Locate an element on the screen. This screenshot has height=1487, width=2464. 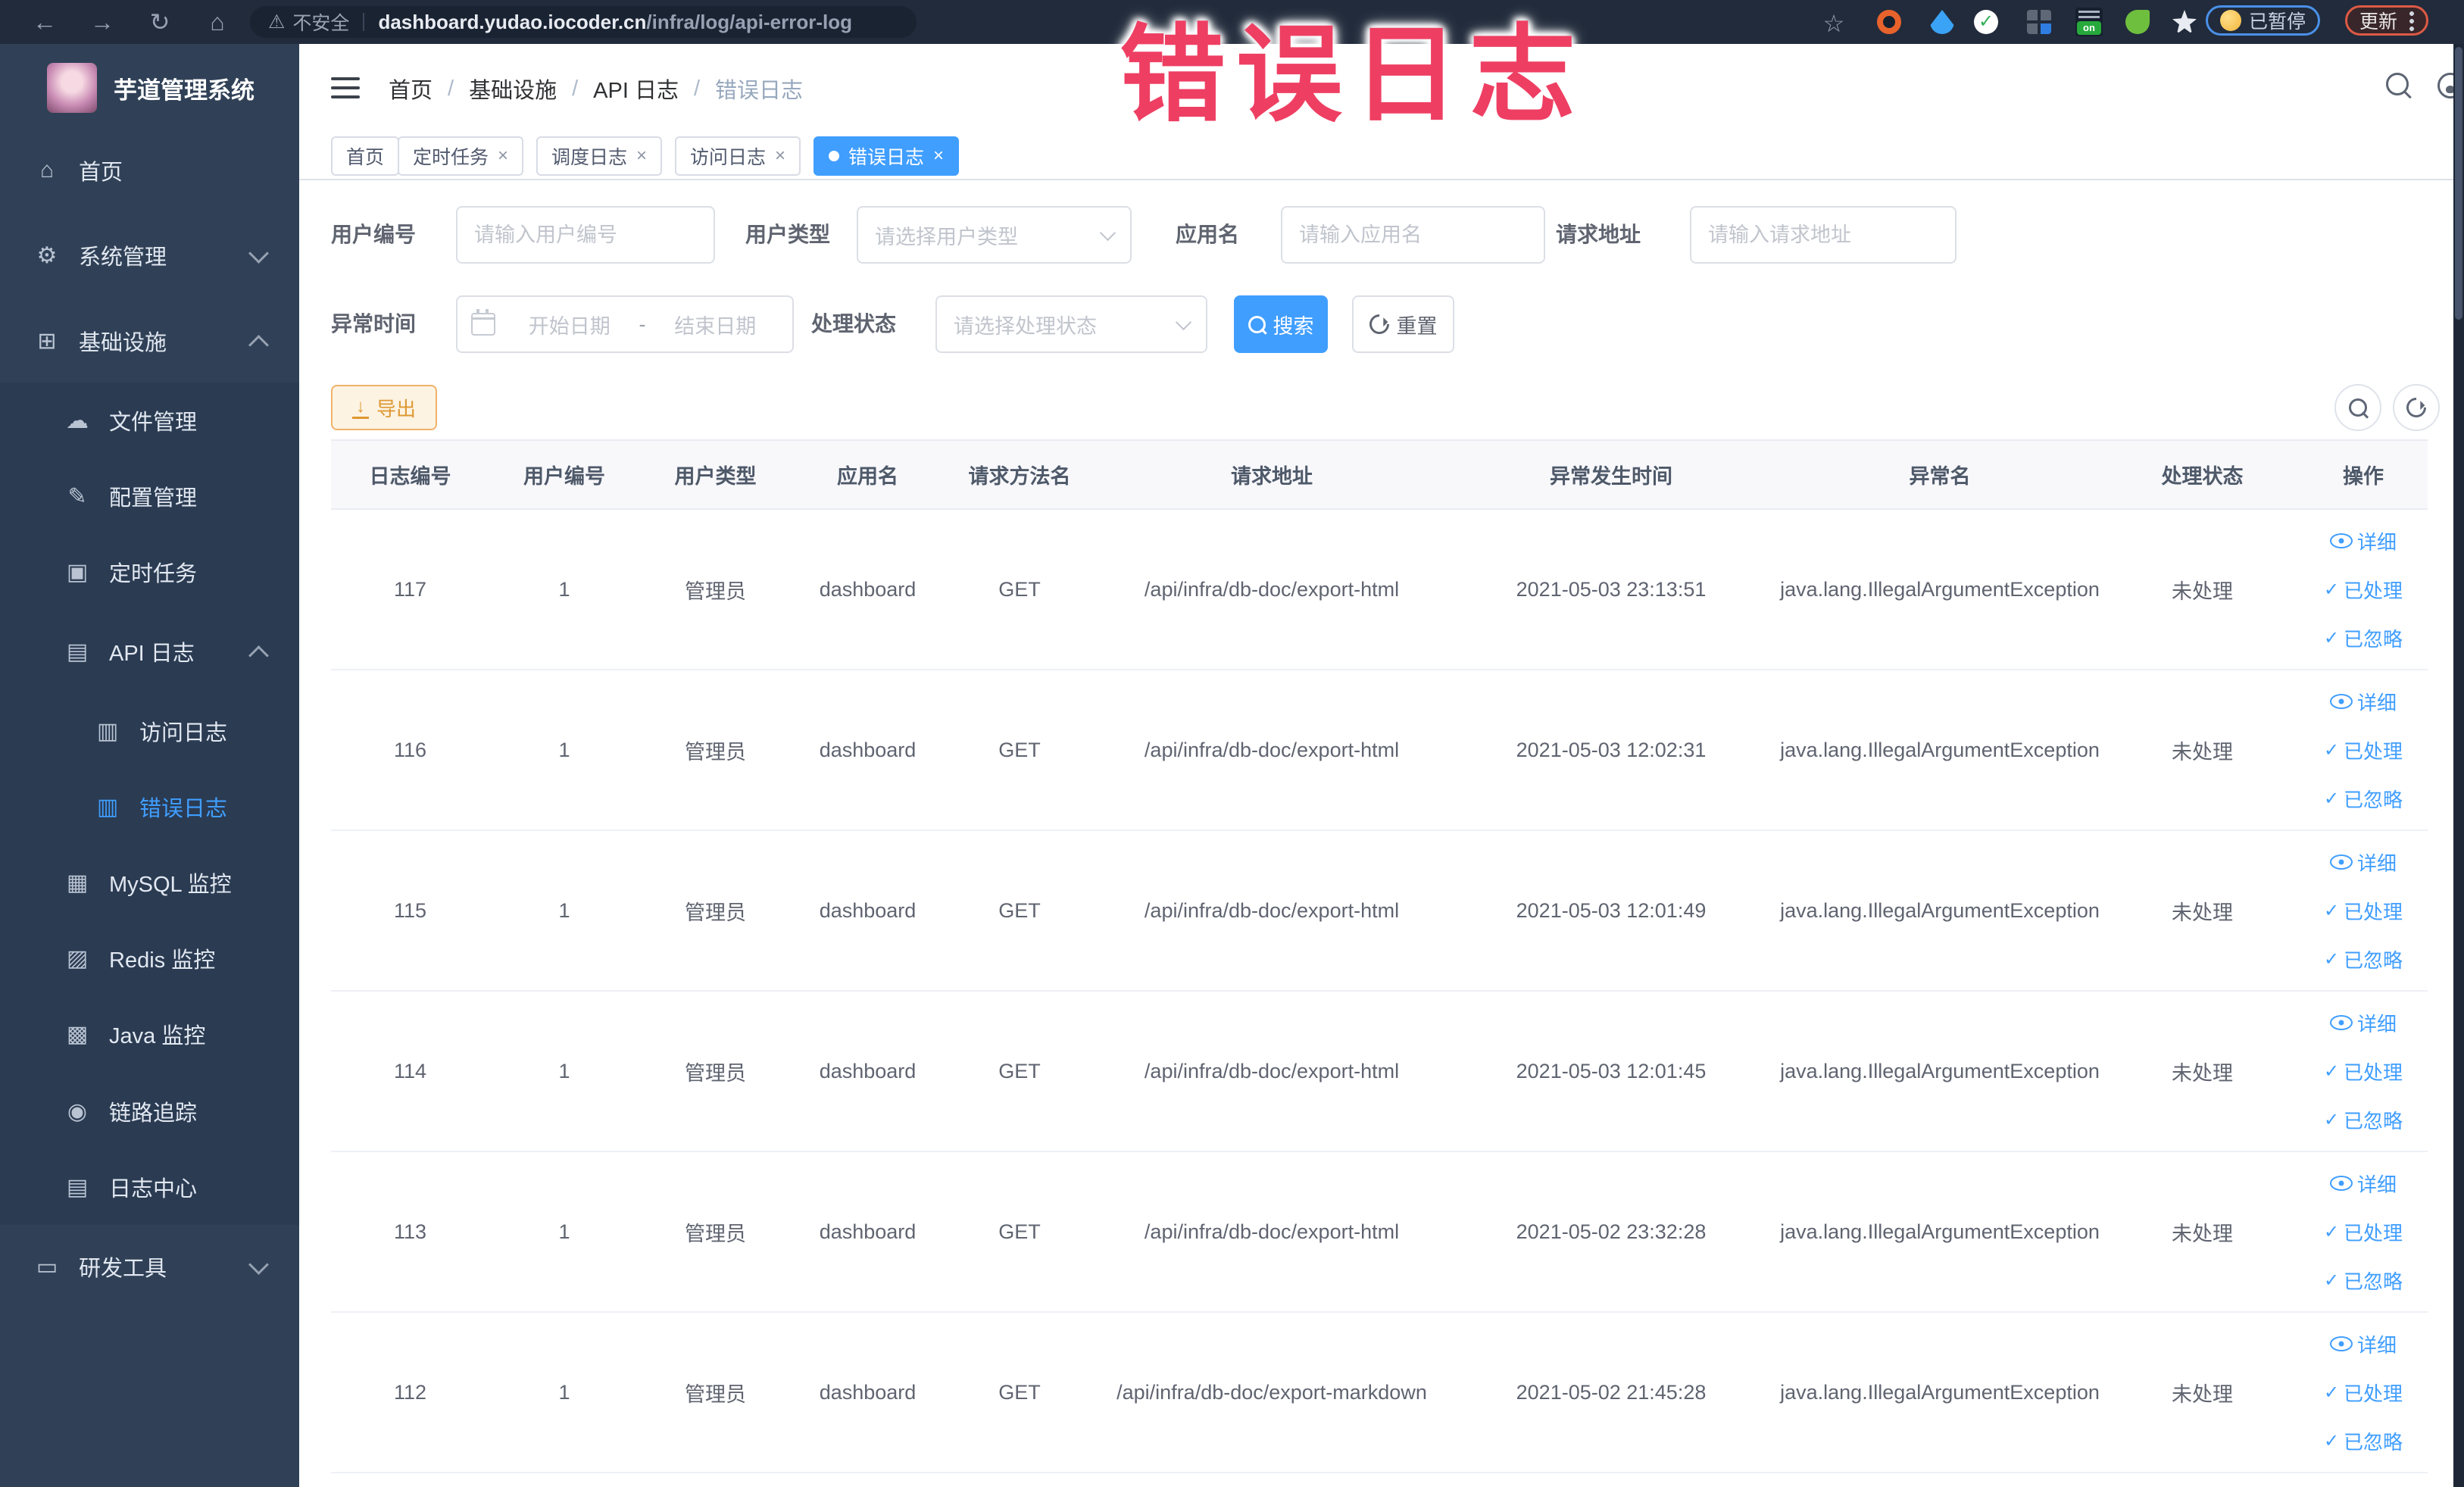
breadcrumb-home: 首页 is located at coordinates (411, 89).